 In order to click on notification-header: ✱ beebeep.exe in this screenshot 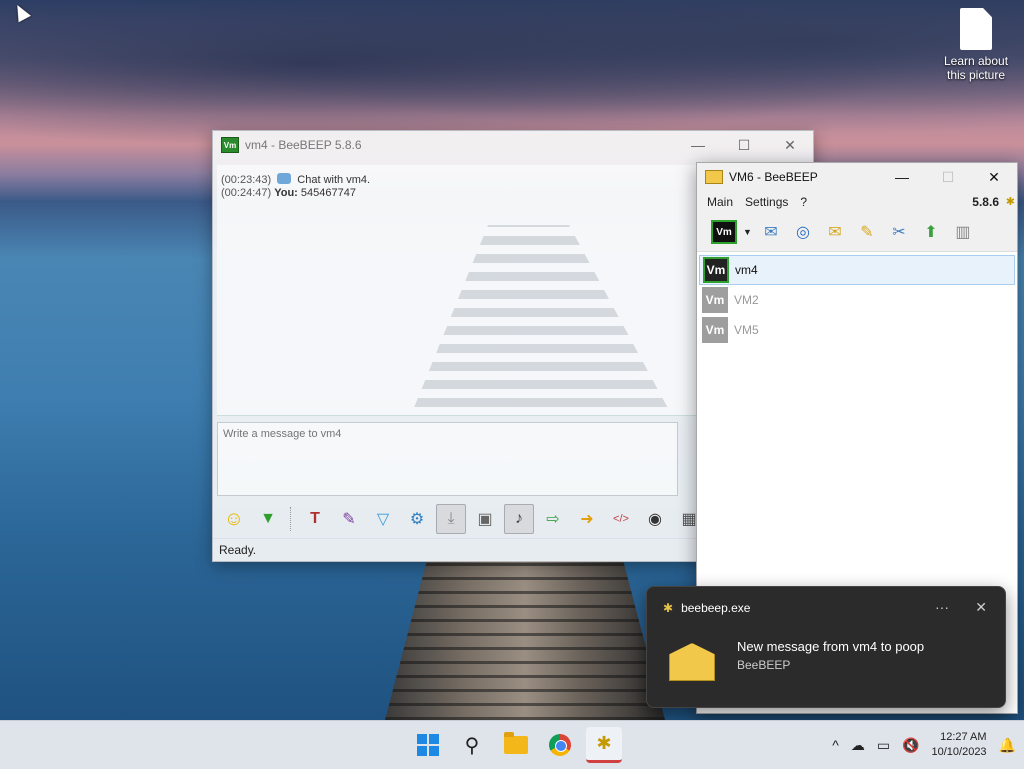, I will do `click(706, 608)`.